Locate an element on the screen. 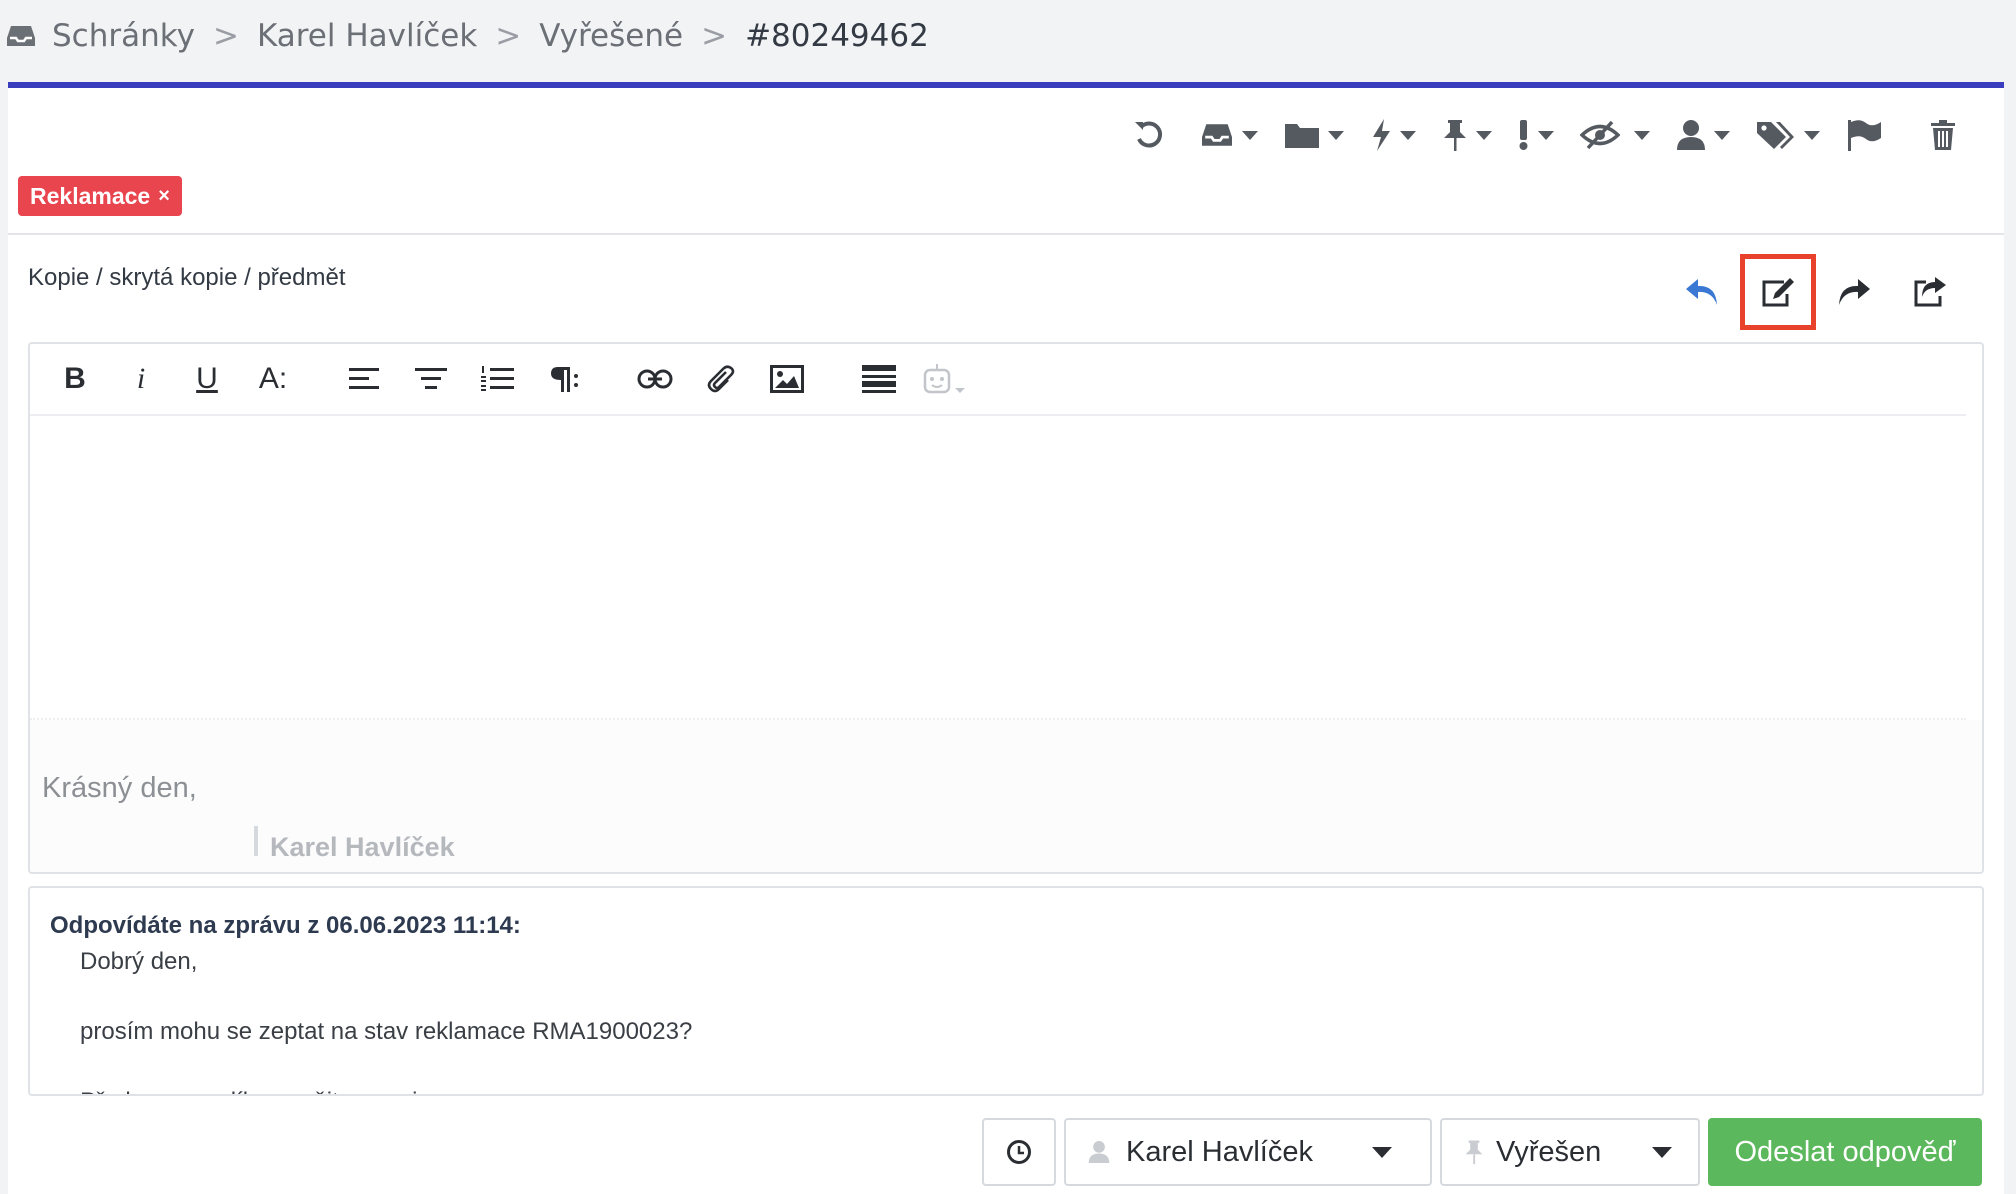  assignee-select: Karel Havlíček is located at coordinates (1248, 1152).